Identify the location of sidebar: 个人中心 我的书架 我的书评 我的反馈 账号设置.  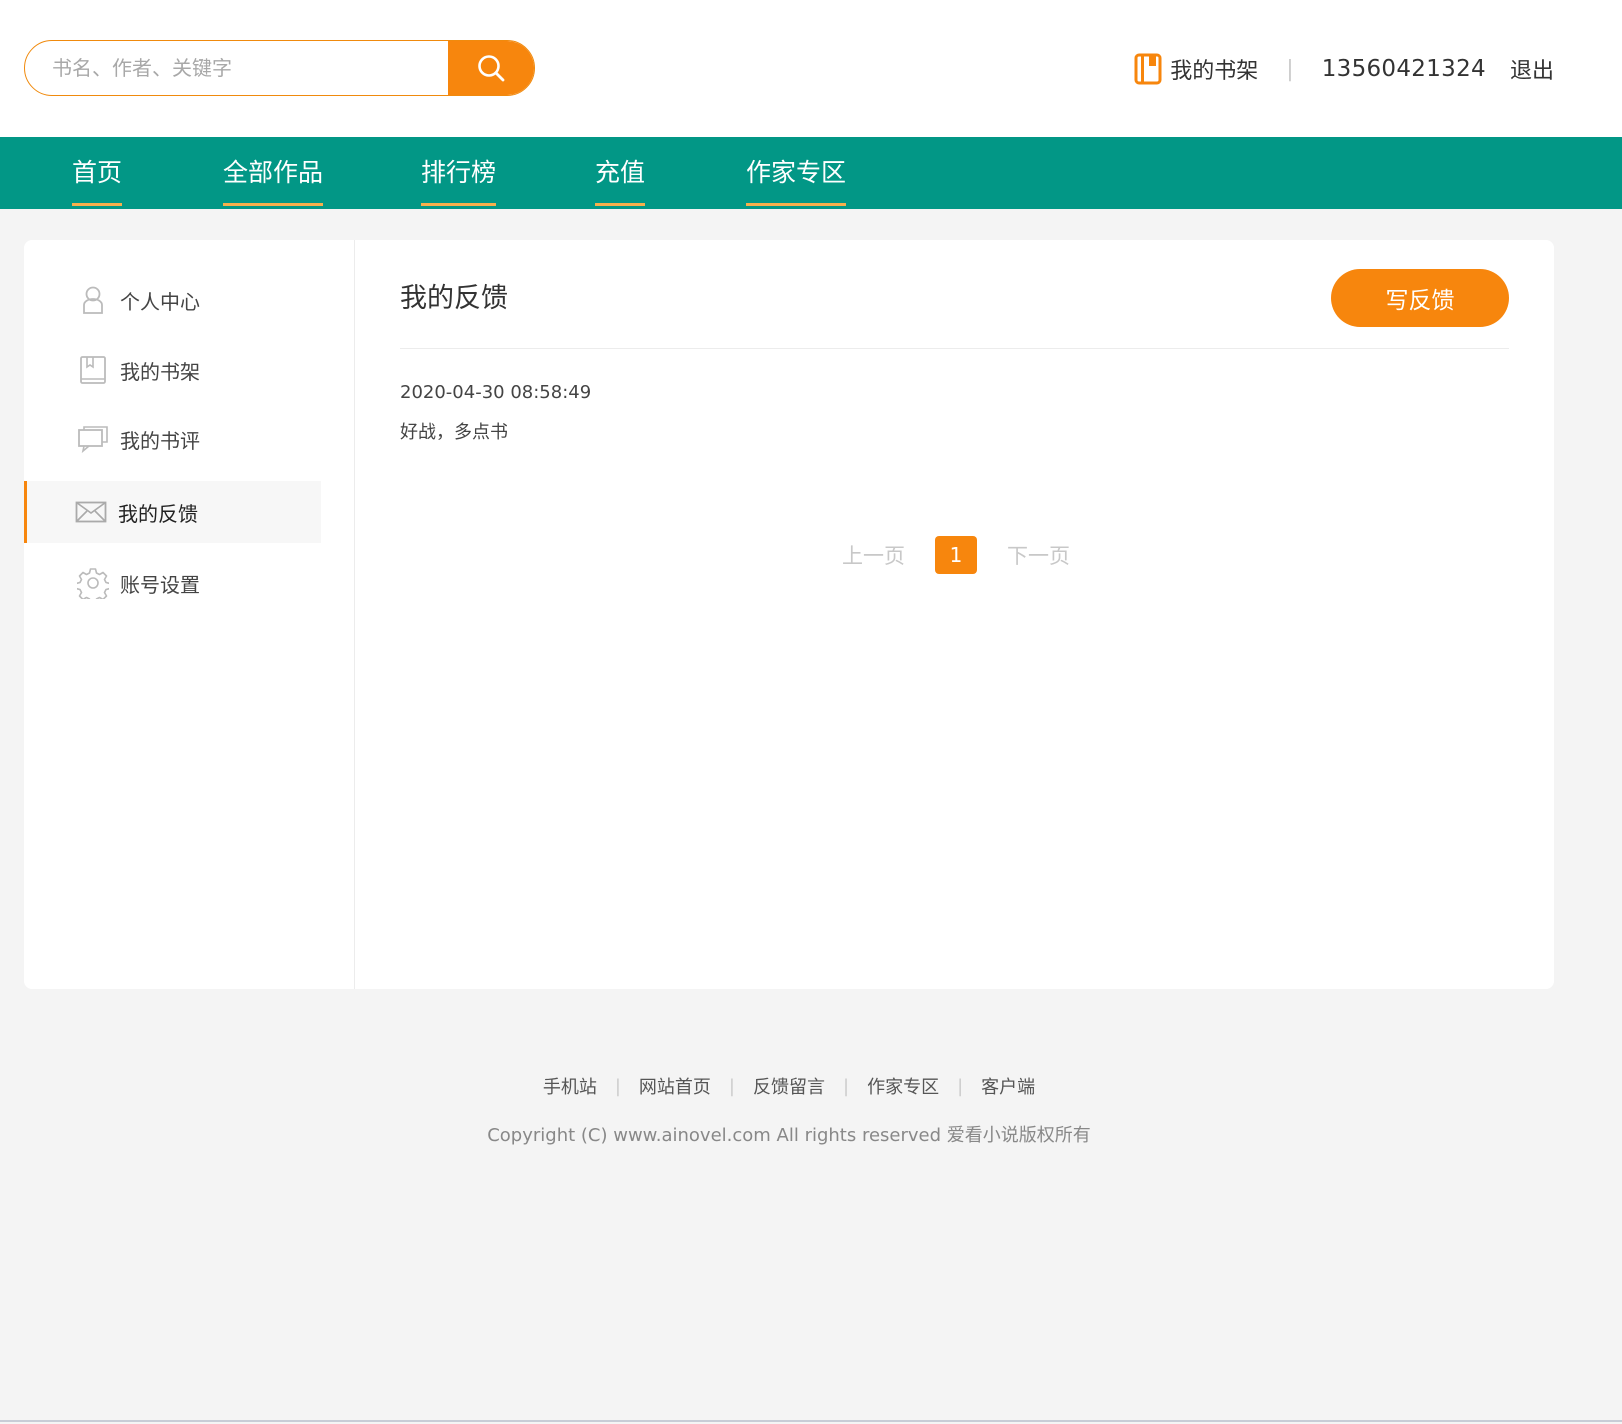
(189, 614).